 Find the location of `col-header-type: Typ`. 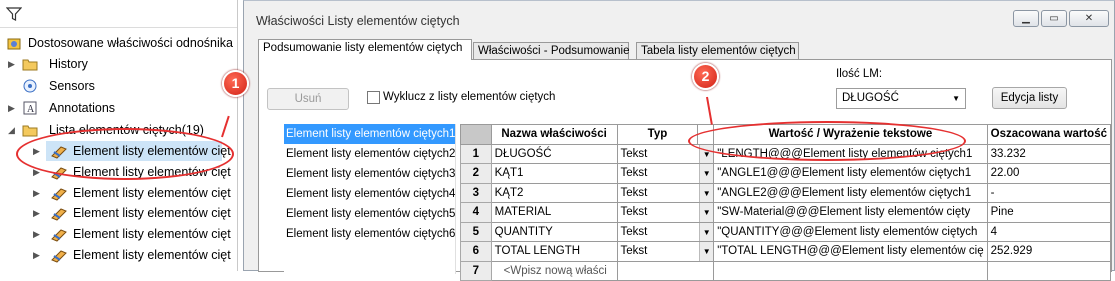

col-header-type: Typ is located at coordinates (657, 134).